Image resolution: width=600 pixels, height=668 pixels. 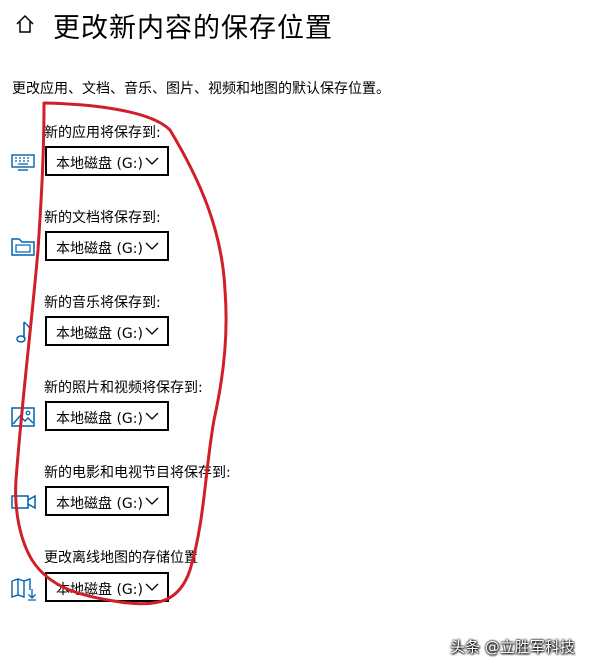 What do you see at coordinates (300, 162) in the screenshot?
I see `setting-apps: 新的应用将保存到: 本地磁盘 (G:)` at bounding box center [300, 162].